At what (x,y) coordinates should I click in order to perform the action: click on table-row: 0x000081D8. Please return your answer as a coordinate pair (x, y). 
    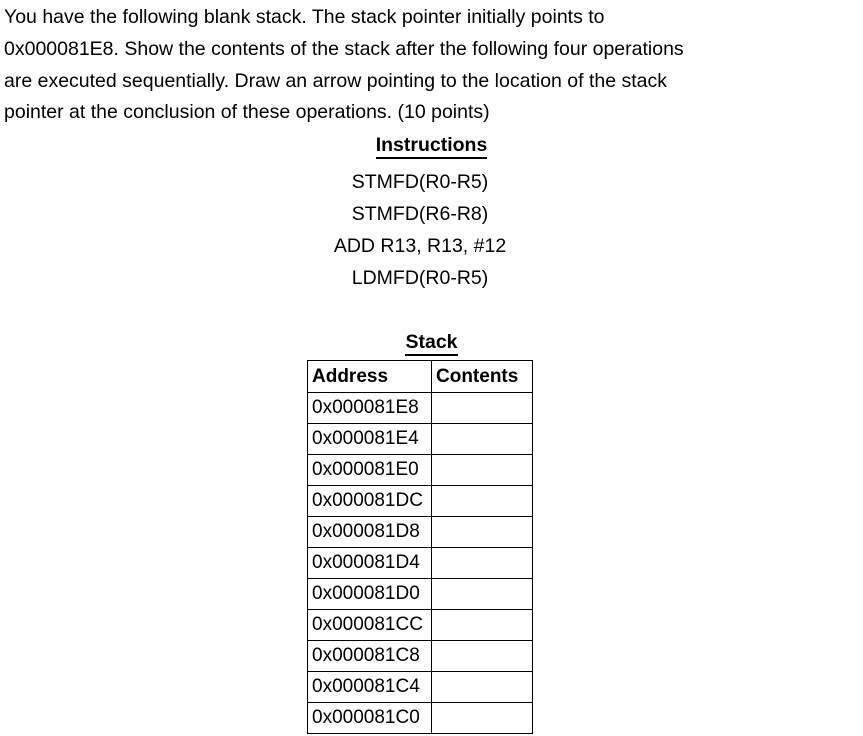
    Looking at the image, I should click on (420, 532).